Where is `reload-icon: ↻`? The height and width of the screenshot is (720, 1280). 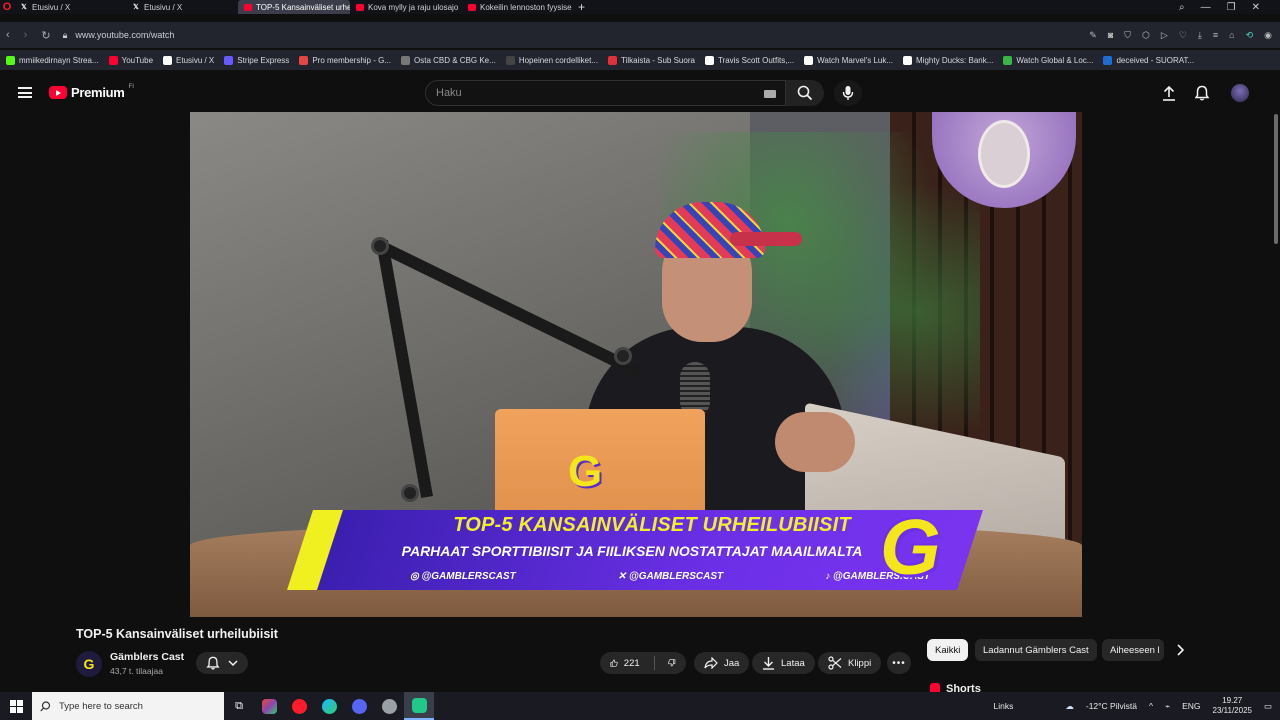 reload-icon: ↻ is located at coordinates (45, 35).